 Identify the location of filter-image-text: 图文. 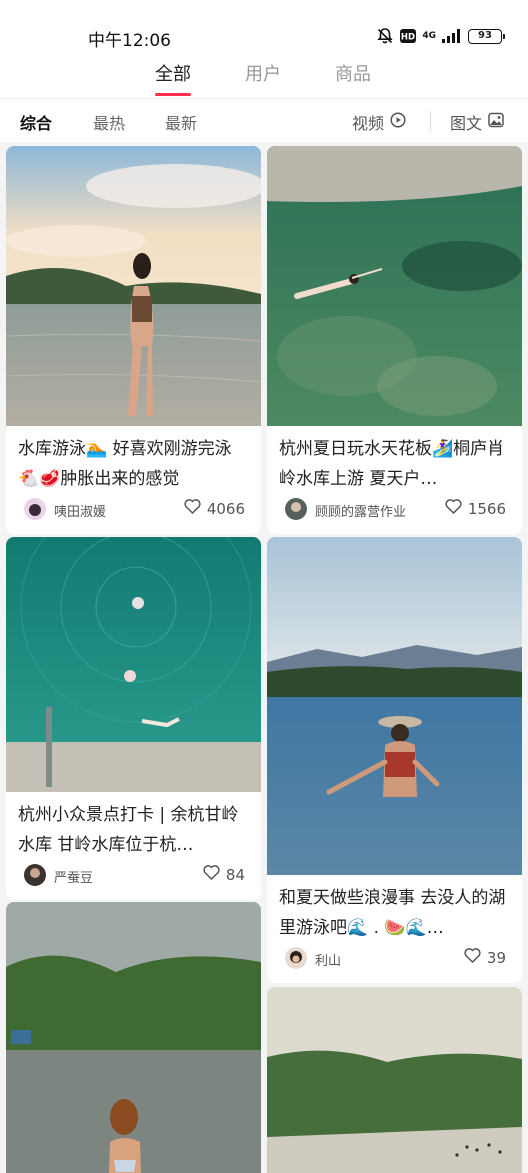
(477, 122).